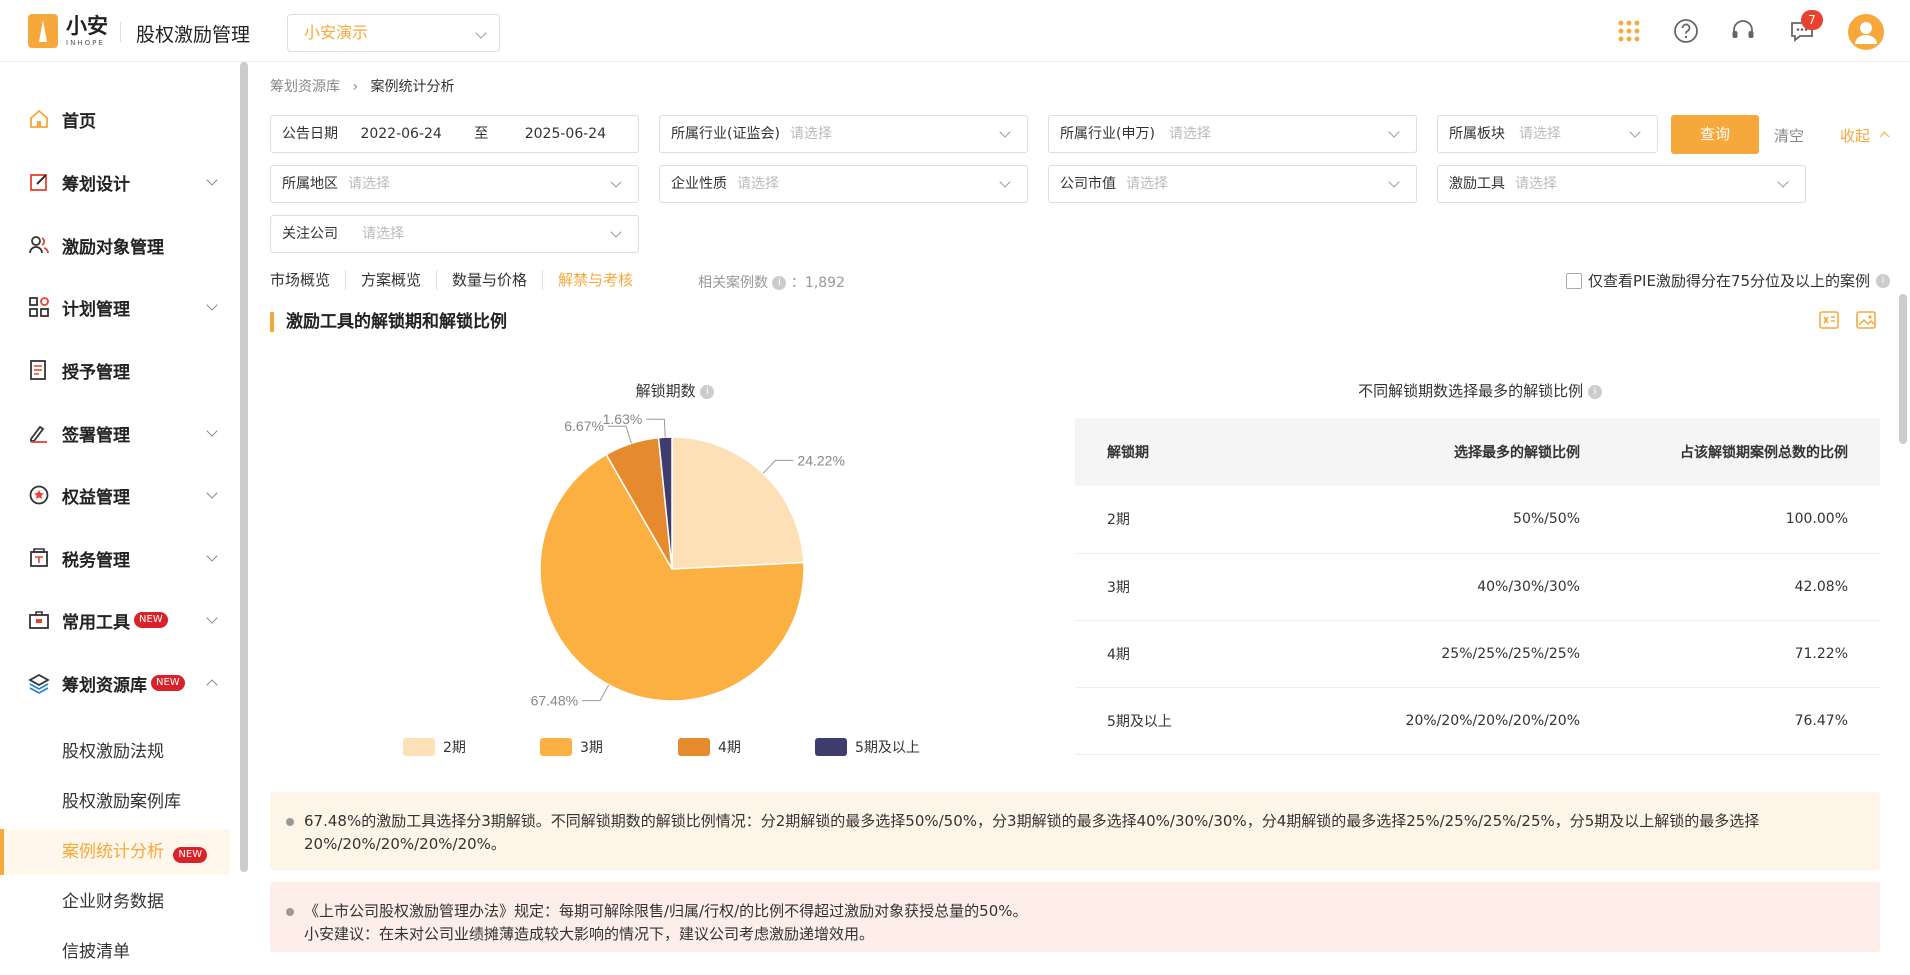 The width and height of the screenshot is (1910, 975). Describe the element at coordinates (1866, 319) in the screenshot. I see `export-image-icon` at that location.